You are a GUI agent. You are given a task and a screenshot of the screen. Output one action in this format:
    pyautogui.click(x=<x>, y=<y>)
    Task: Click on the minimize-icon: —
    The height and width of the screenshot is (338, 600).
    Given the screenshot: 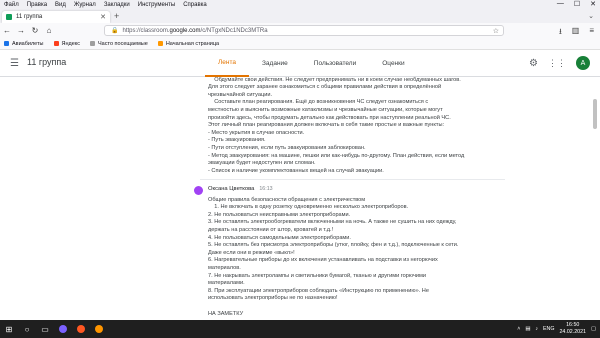 What is the action you would take?
    pyautogui.click(x=560, y=4)
    